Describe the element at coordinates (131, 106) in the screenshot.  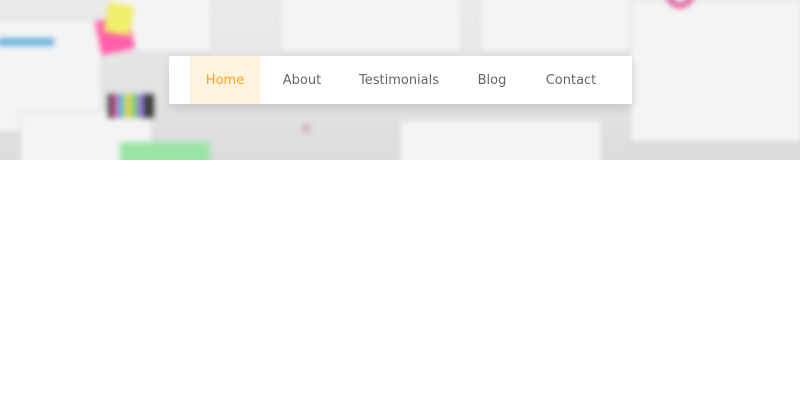
I see `color-swatch-strip` at that location.